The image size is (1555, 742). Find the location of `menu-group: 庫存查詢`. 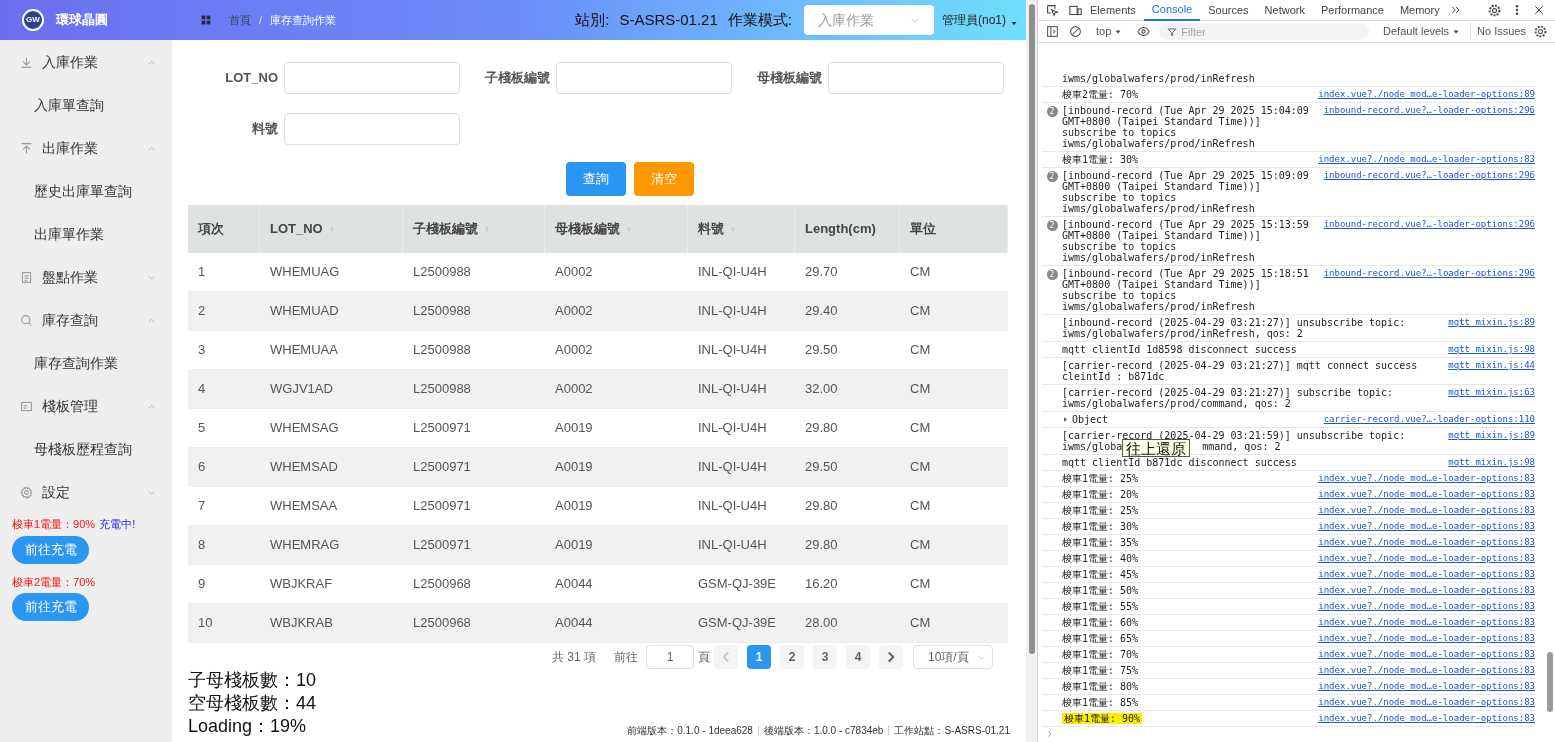

menu-group: 庫存查詢 is located at coordinates (86, 320).